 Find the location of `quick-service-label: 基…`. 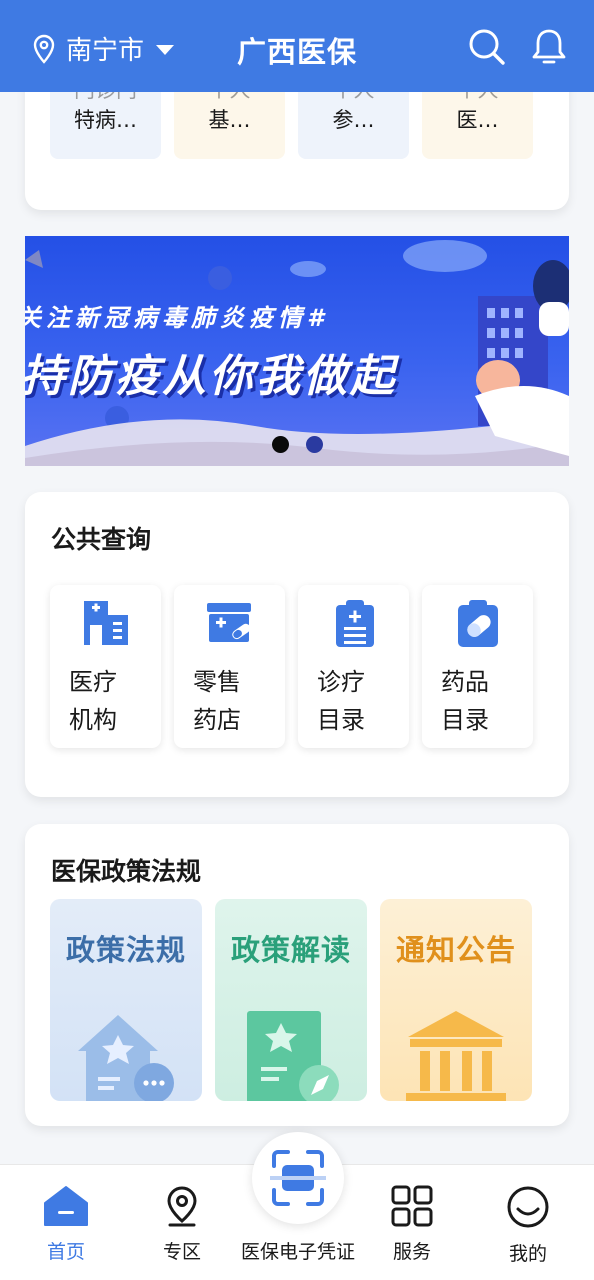

quick-service-label: 基… is located at coordinates (229, 120).